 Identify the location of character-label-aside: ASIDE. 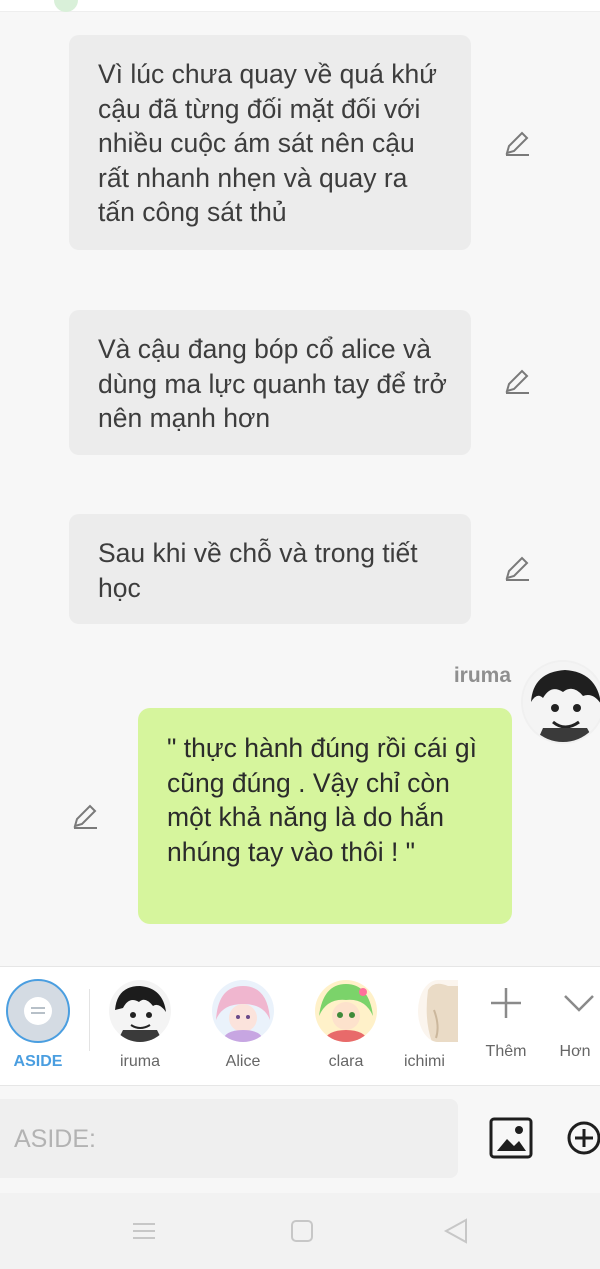
(38, 1061).